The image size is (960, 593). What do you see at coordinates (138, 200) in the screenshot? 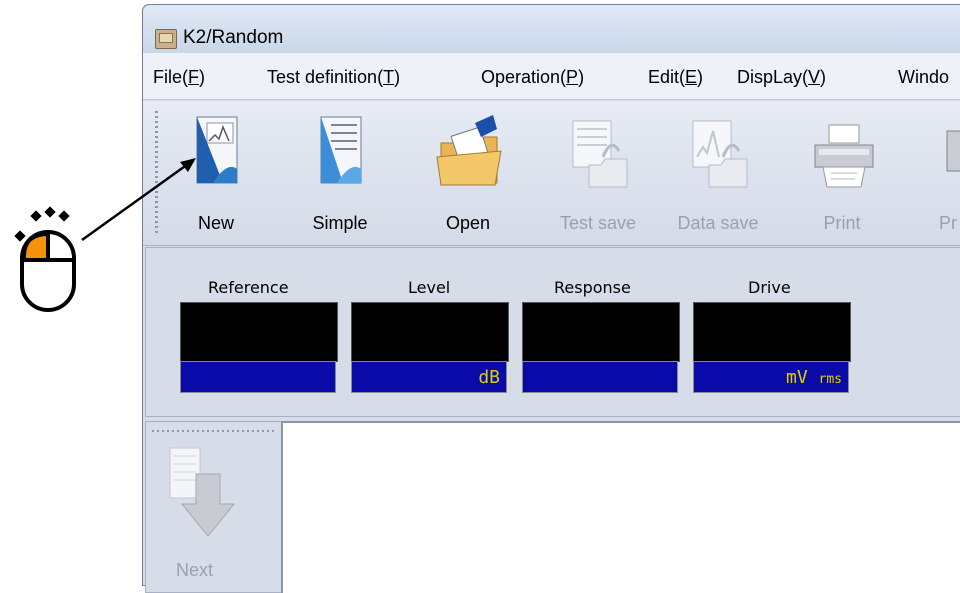
I see `pointer-arrow` at bounding box center [138, 200].